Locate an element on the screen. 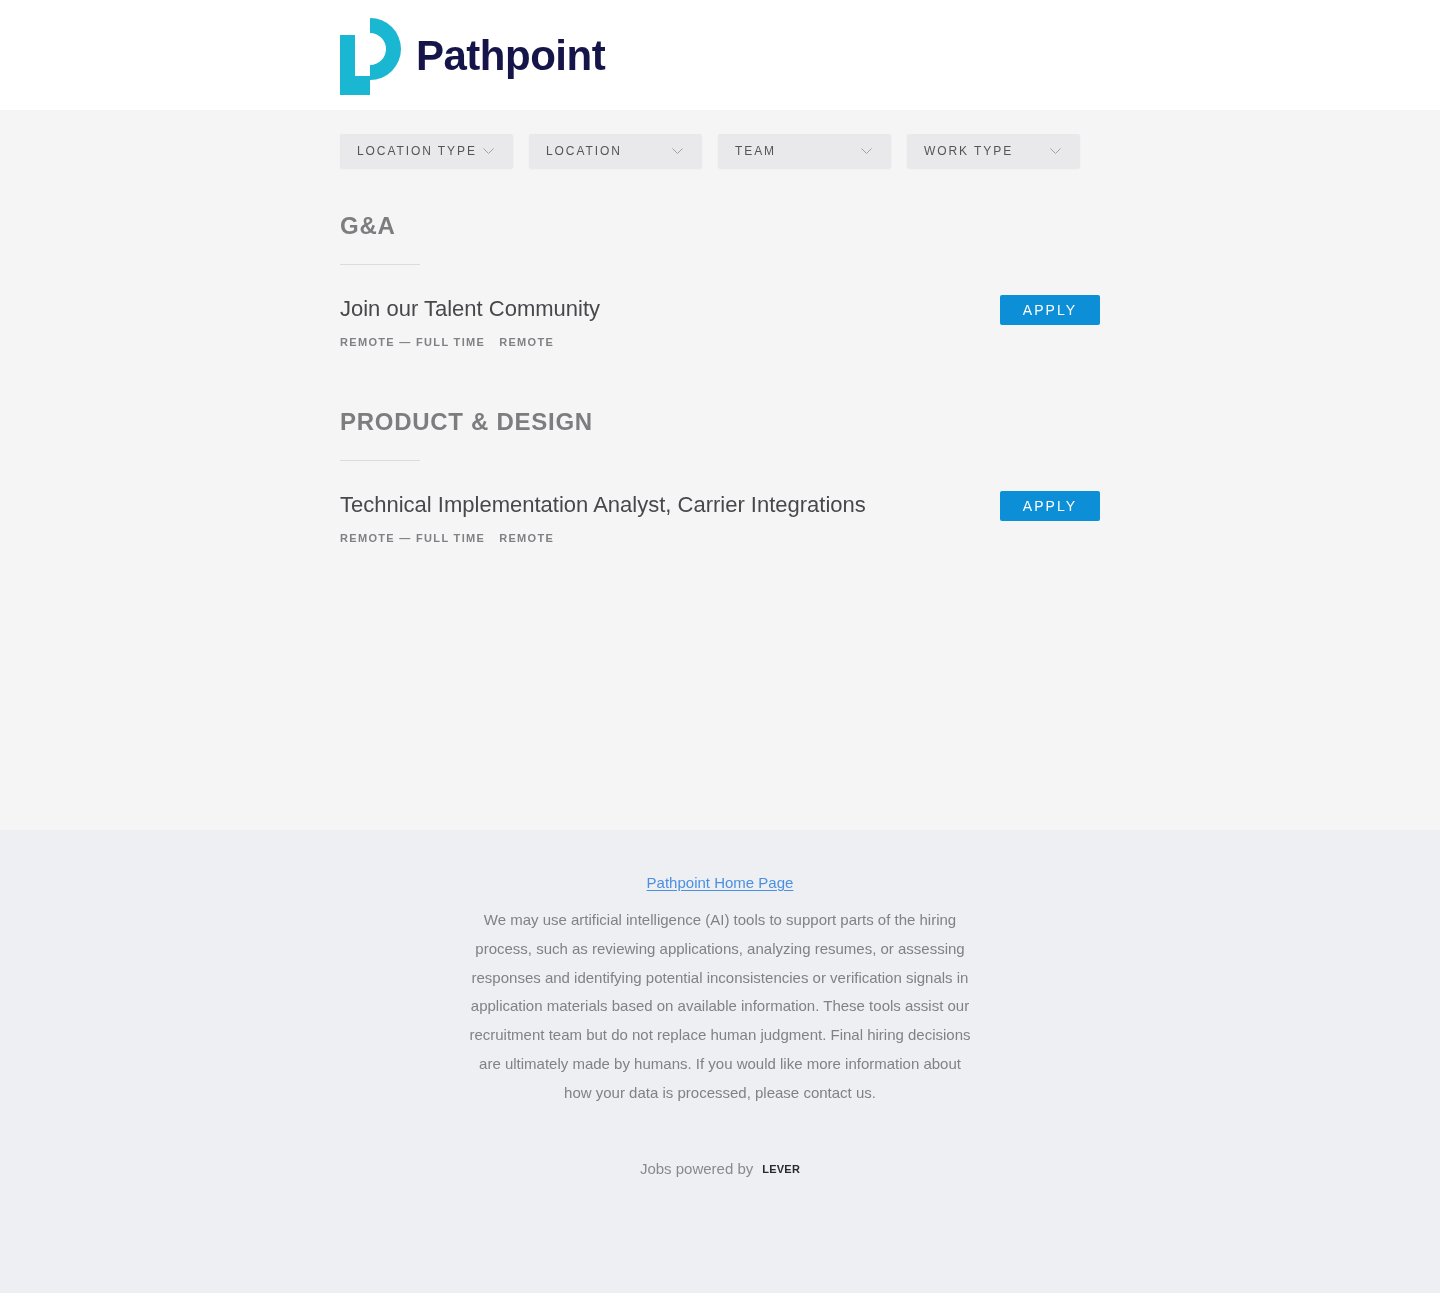 This screenshot has width=1440, height=1293. powered-by-text: Jobs powered by is located at coordinates (696, 1168).